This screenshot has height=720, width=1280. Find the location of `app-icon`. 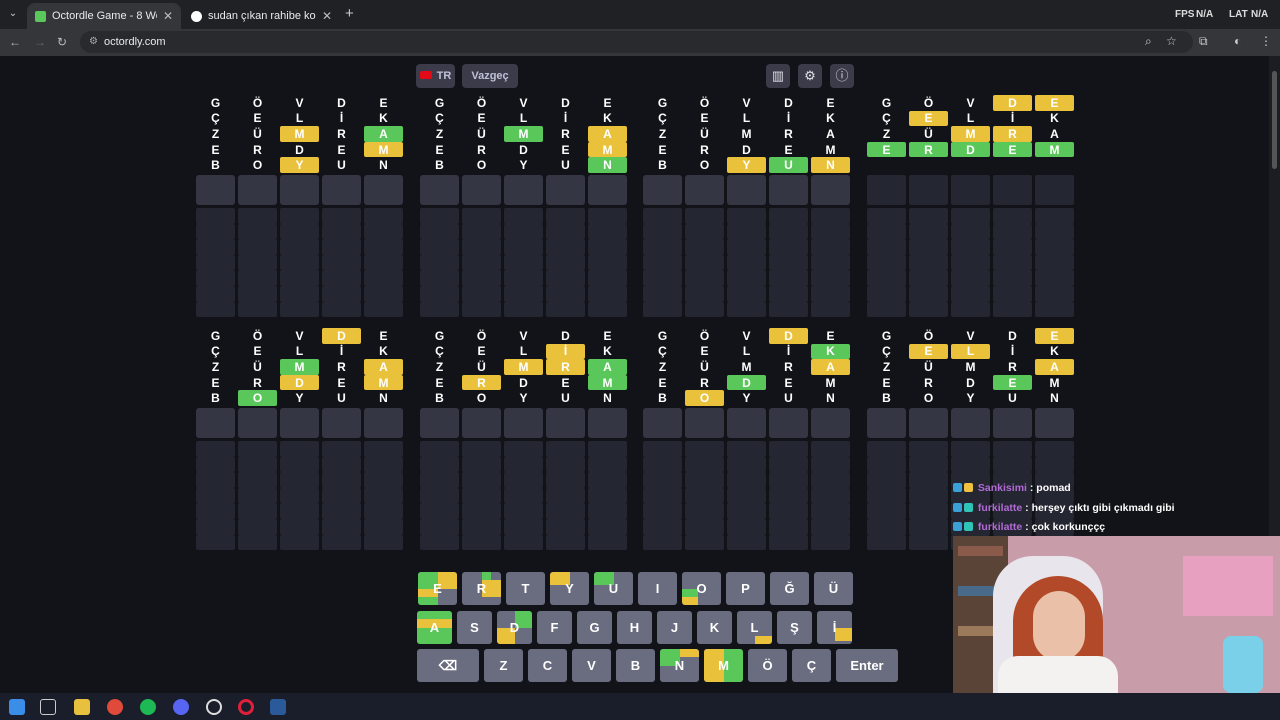

app-icon is located at coordinates (214, 707).